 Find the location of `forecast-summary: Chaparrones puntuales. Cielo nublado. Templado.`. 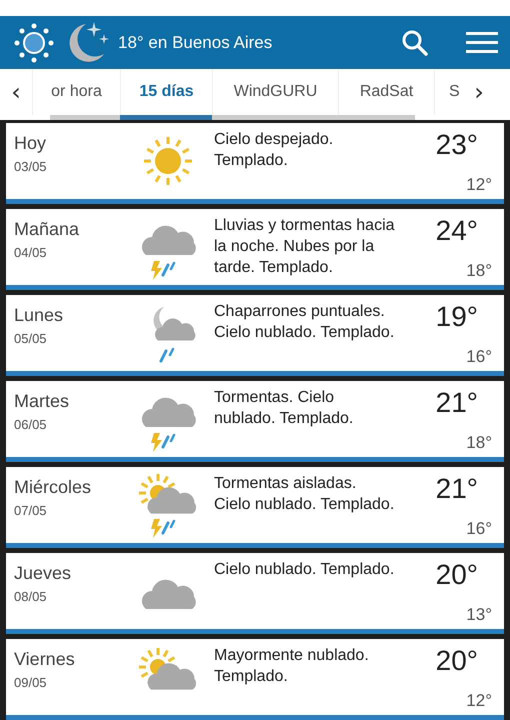

forecast-summary: Chaparrones puntuales. Cielo nublado. Templado. is located at coordinates (305, 322).